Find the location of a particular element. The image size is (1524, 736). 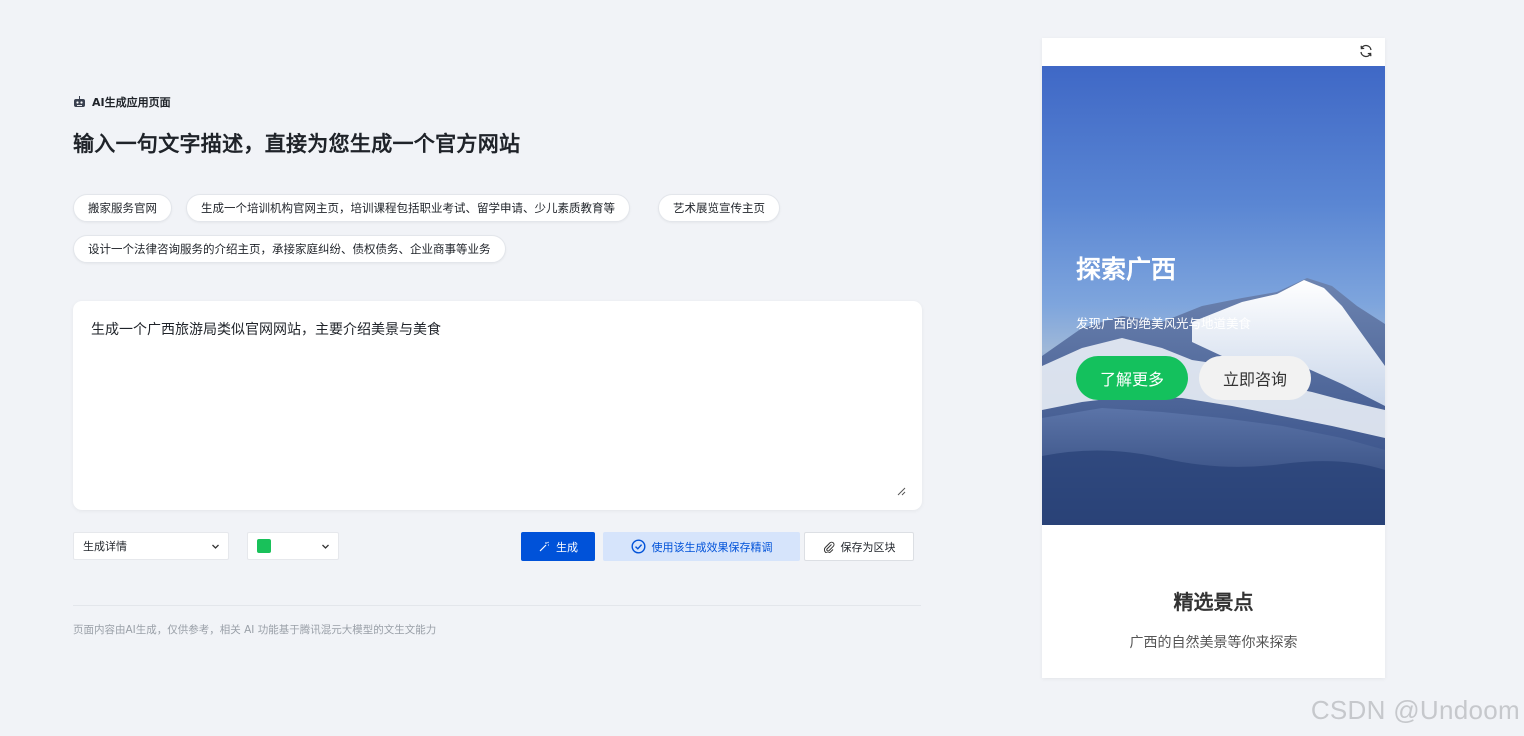

check-circle-icon is located at coordinates (638, 546).